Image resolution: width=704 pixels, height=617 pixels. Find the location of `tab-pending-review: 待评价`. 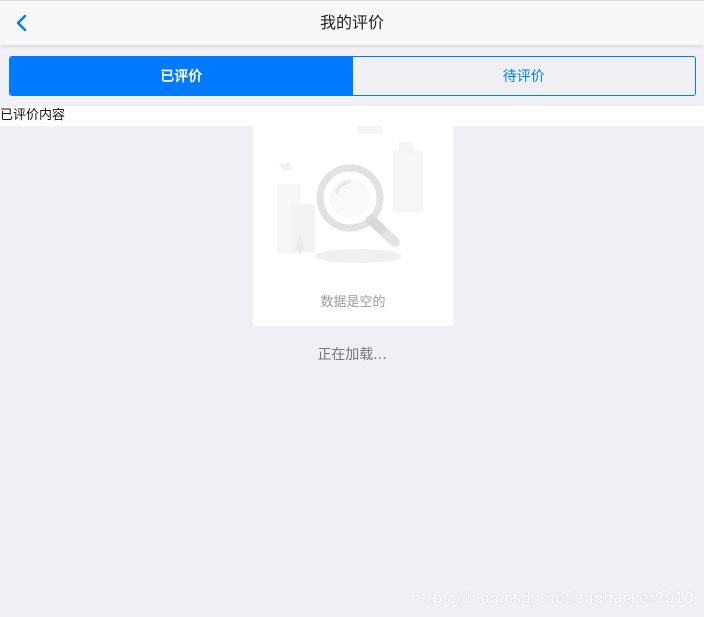

tab-pending-review: 待评价 is located at coordinates (524, 76).